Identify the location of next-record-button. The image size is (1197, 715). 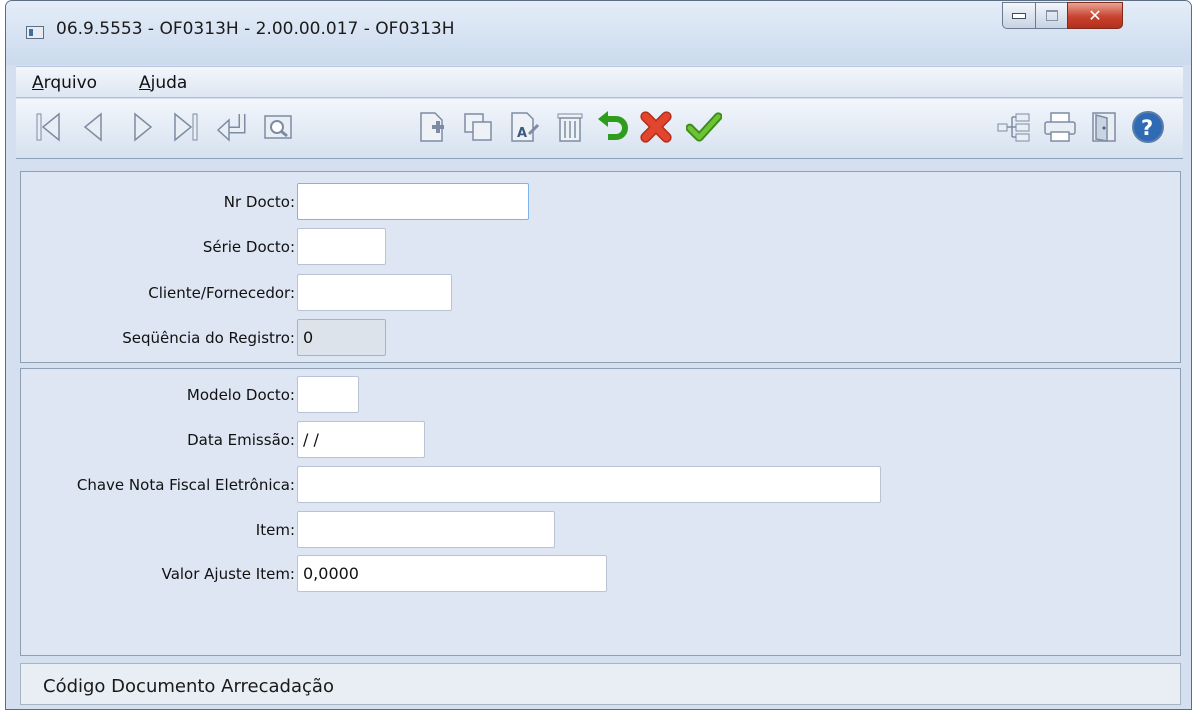
(142, 127).